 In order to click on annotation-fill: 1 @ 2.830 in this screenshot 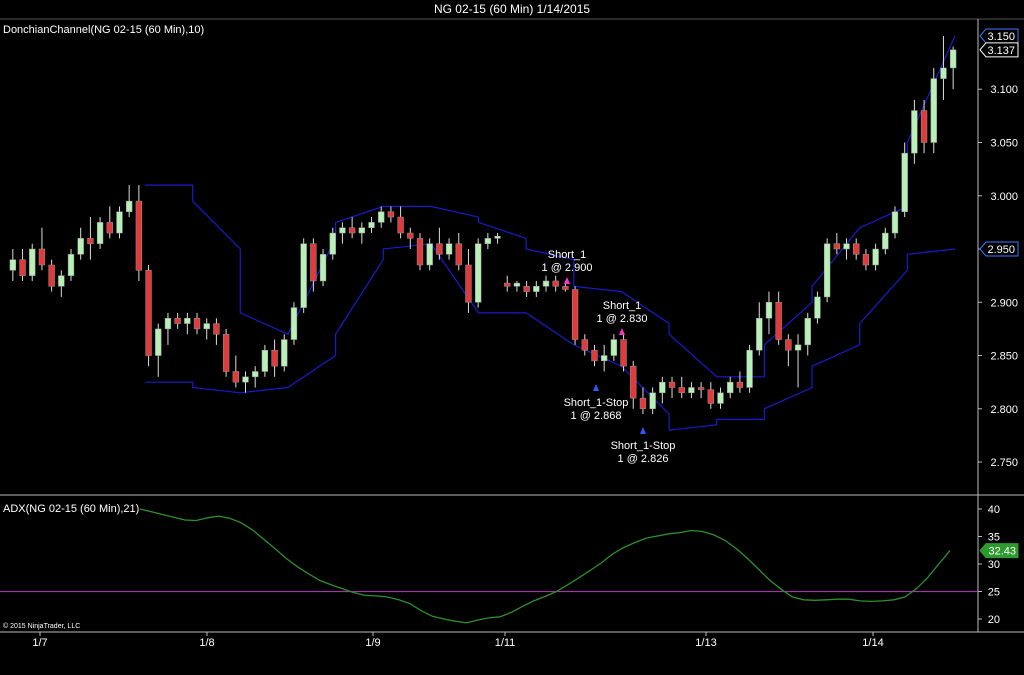, I will do `click(622, 319)`.